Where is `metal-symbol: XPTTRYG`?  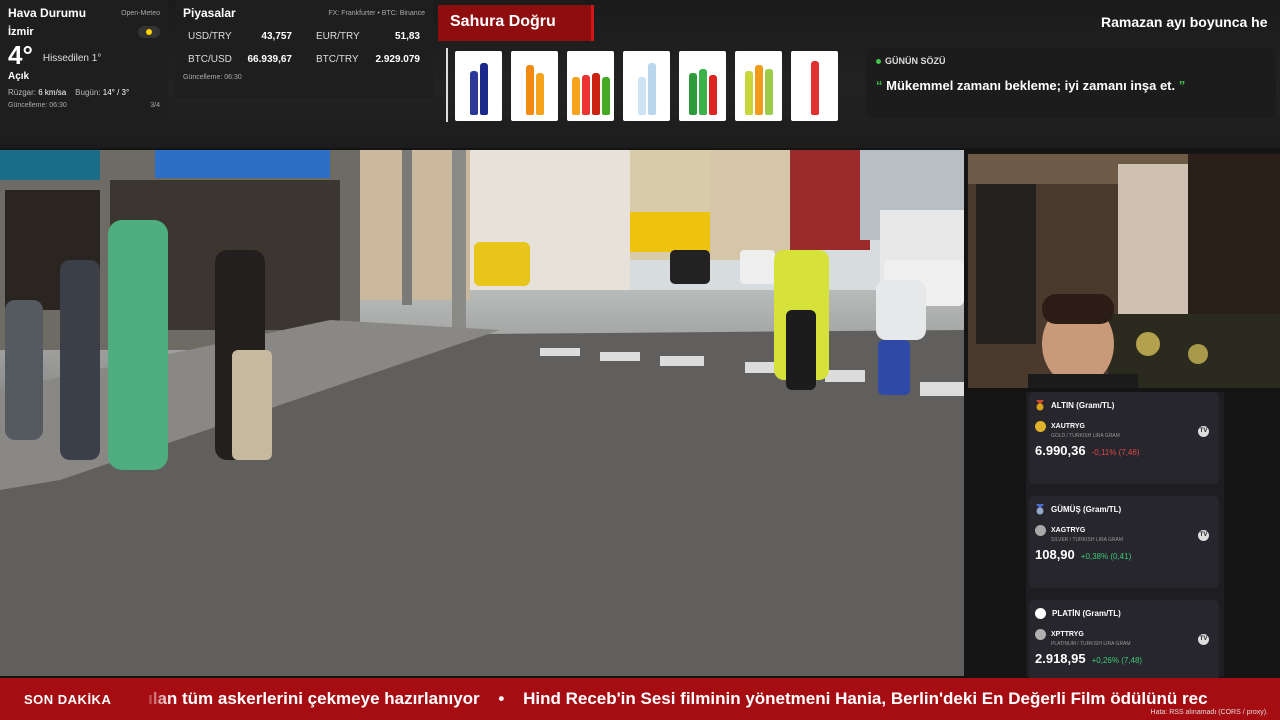 metal-symbol: XPTTRYG is located at coordinates (1067, 634).